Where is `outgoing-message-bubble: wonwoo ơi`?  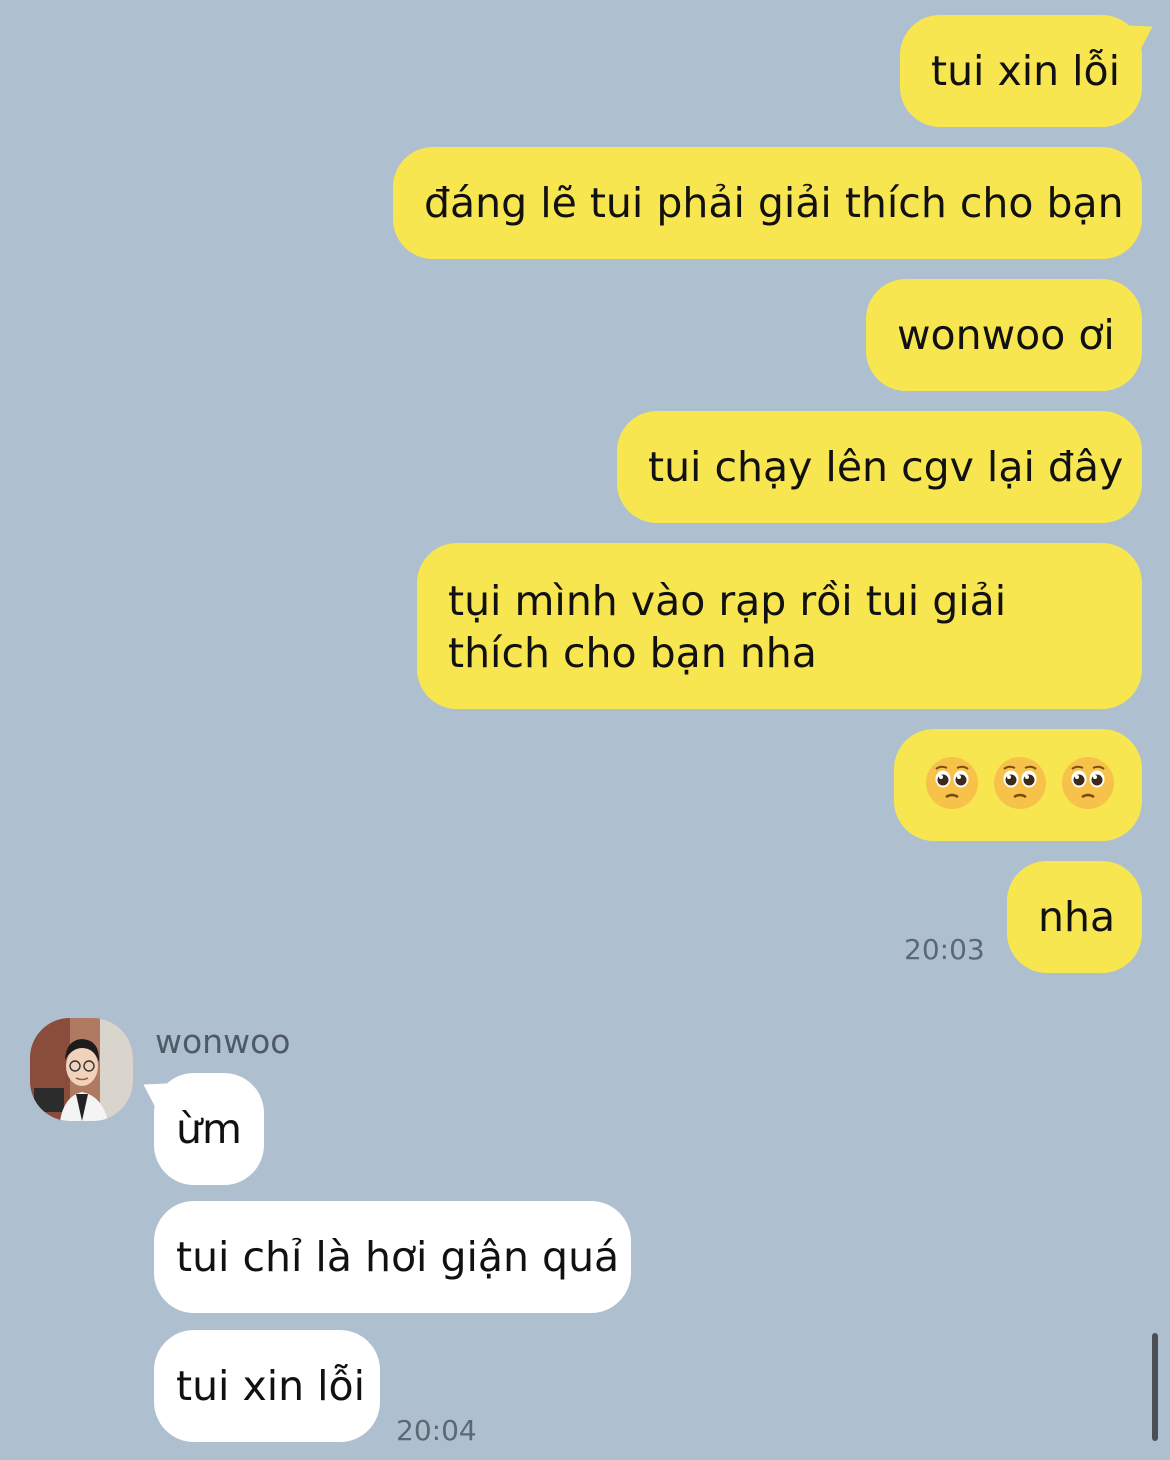 outgoing-message-bubble: wonwoo ơi is located at coordinates (1004, 335).